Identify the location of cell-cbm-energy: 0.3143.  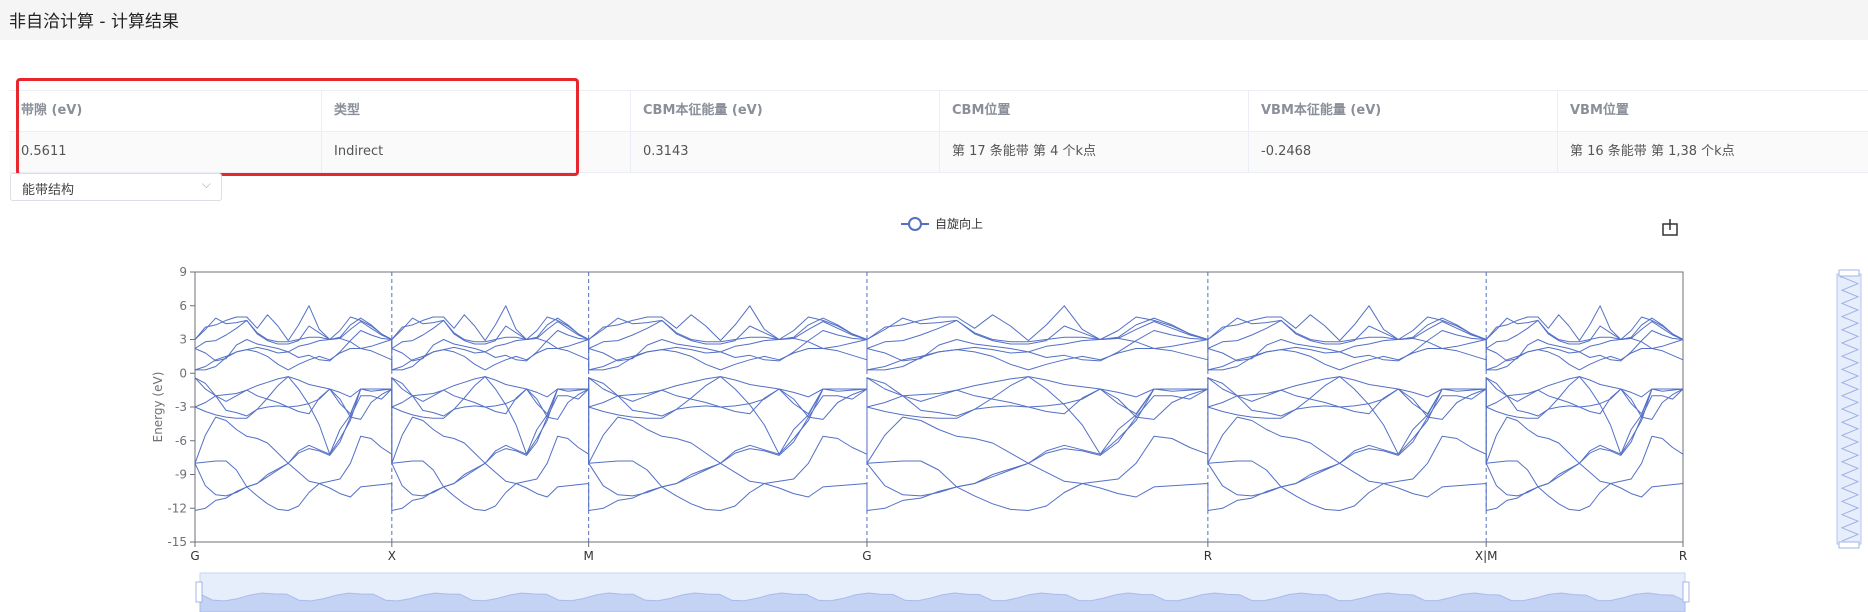
(785, 152).